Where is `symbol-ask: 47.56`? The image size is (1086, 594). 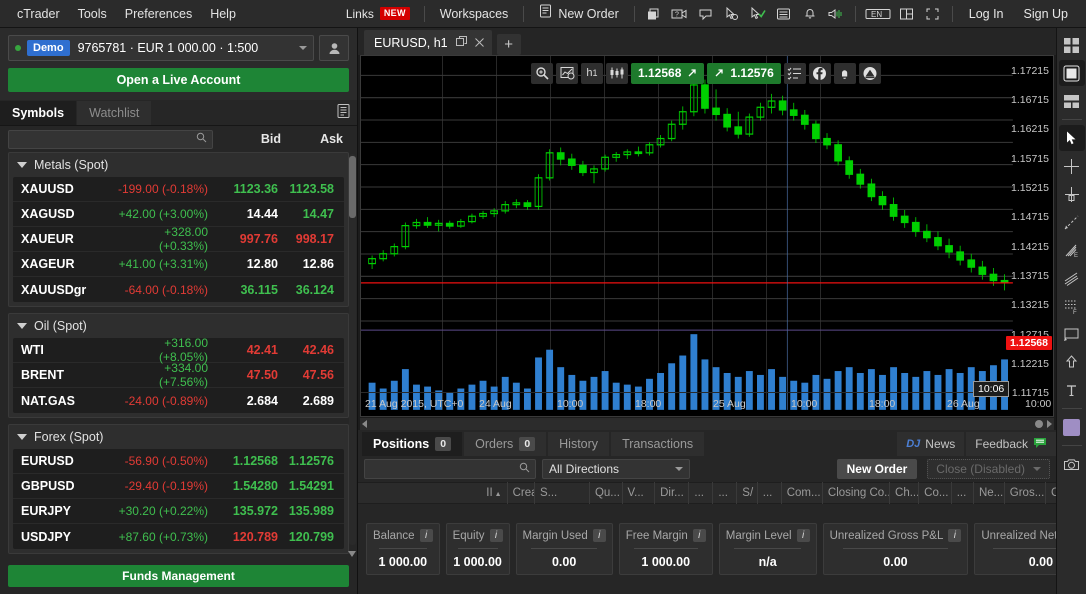
symbol-ask: 47.56 is located at coordinates (309, 375).